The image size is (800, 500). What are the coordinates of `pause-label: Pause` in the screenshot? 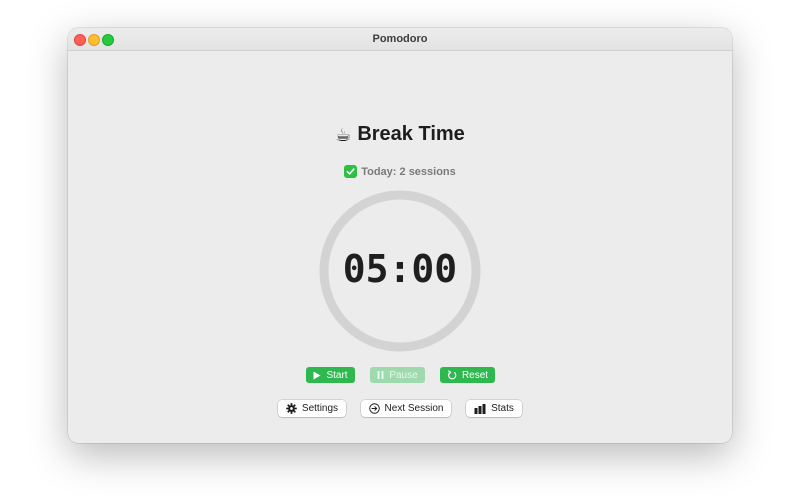 It's located at (403, 375).